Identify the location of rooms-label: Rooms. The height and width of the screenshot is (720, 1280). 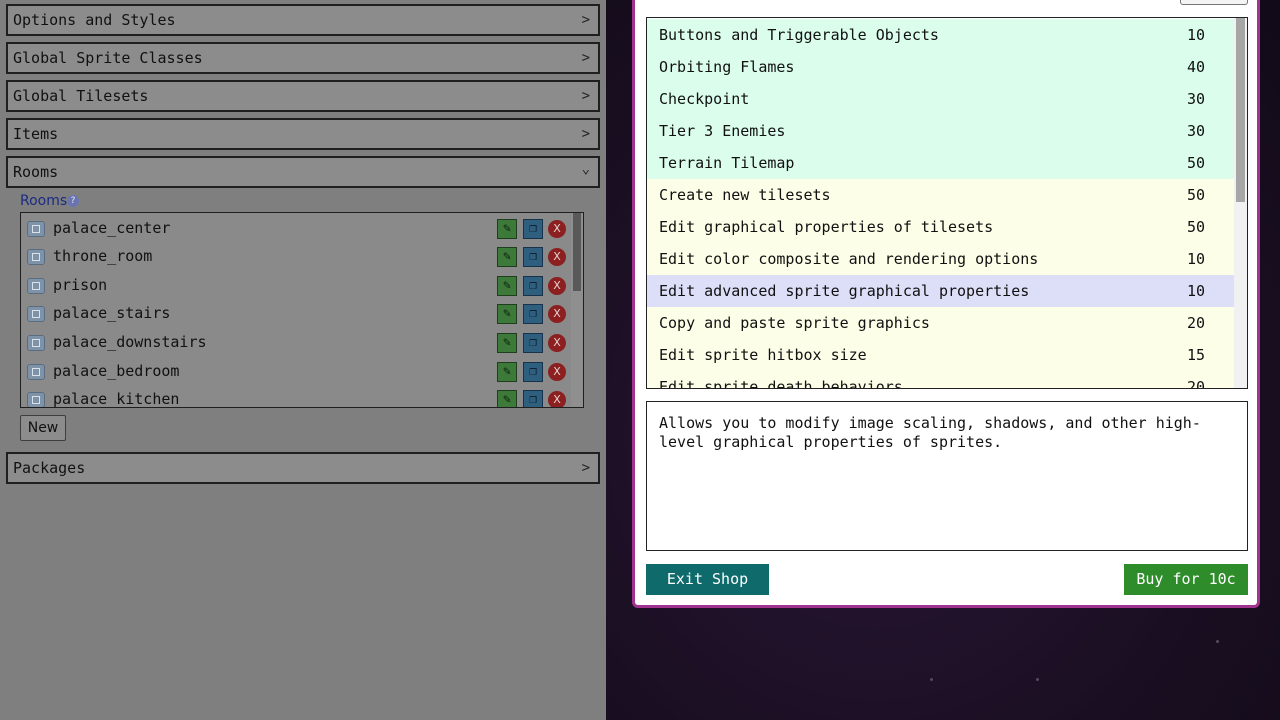
(44, 201).